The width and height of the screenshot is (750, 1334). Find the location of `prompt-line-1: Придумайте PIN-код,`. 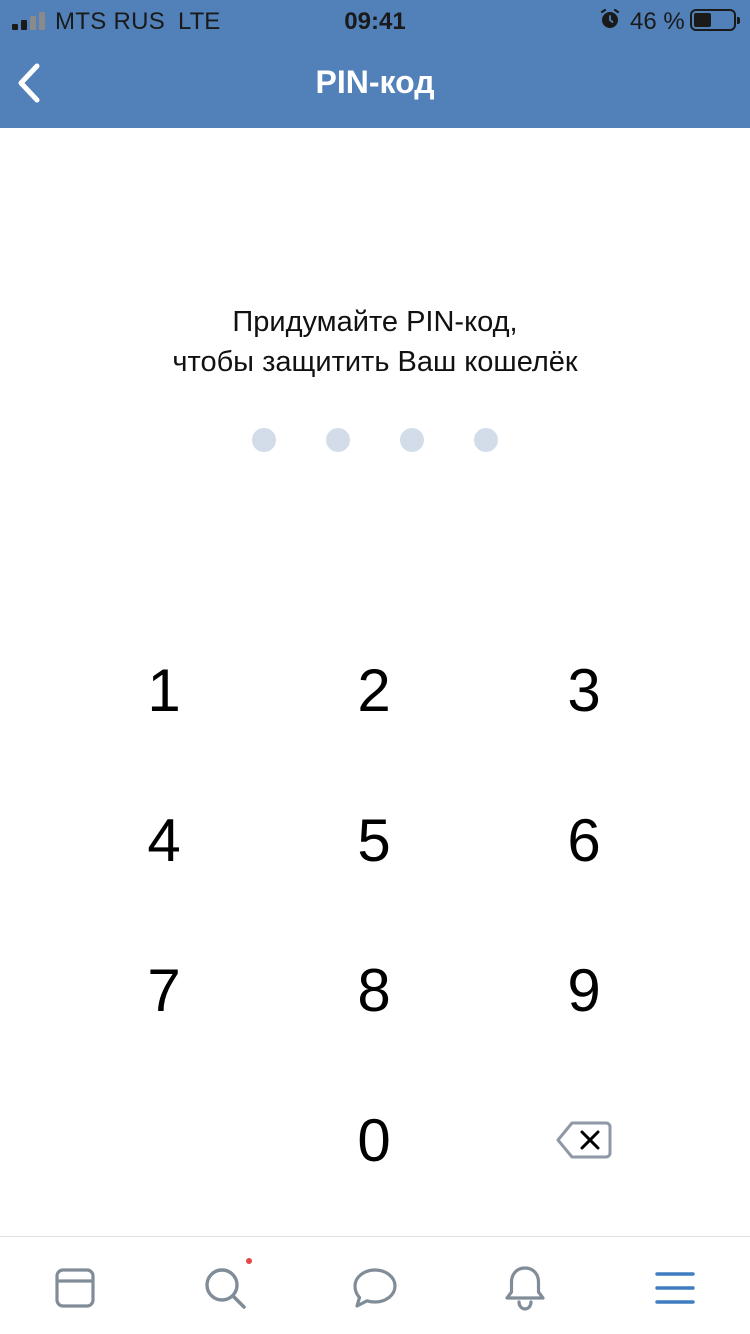

prompt-line-1: Придумайте PIN-код, is located at coordinates (375, 322).